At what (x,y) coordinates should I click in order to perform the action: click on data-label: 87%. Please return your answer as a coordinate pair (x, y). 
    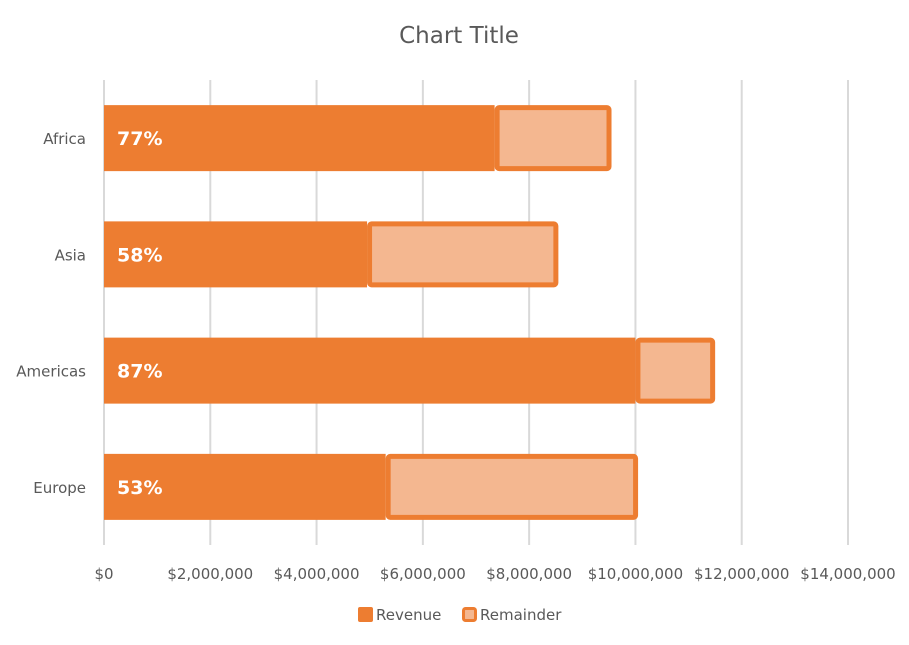
    Looking at the image, I should click on (139, 372).